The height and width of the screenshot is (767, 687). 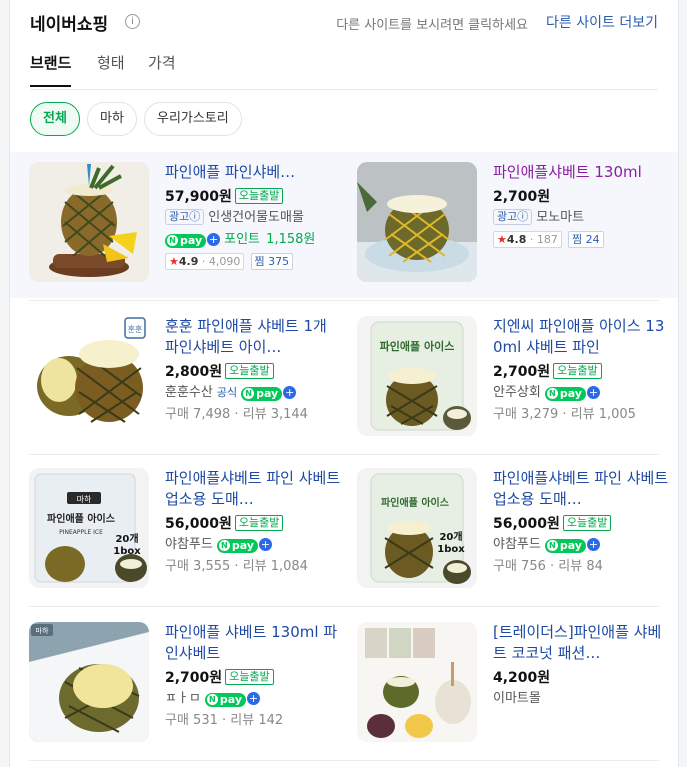 I want to click on tab-brand: 브랜드, so click(x=51, y=69).